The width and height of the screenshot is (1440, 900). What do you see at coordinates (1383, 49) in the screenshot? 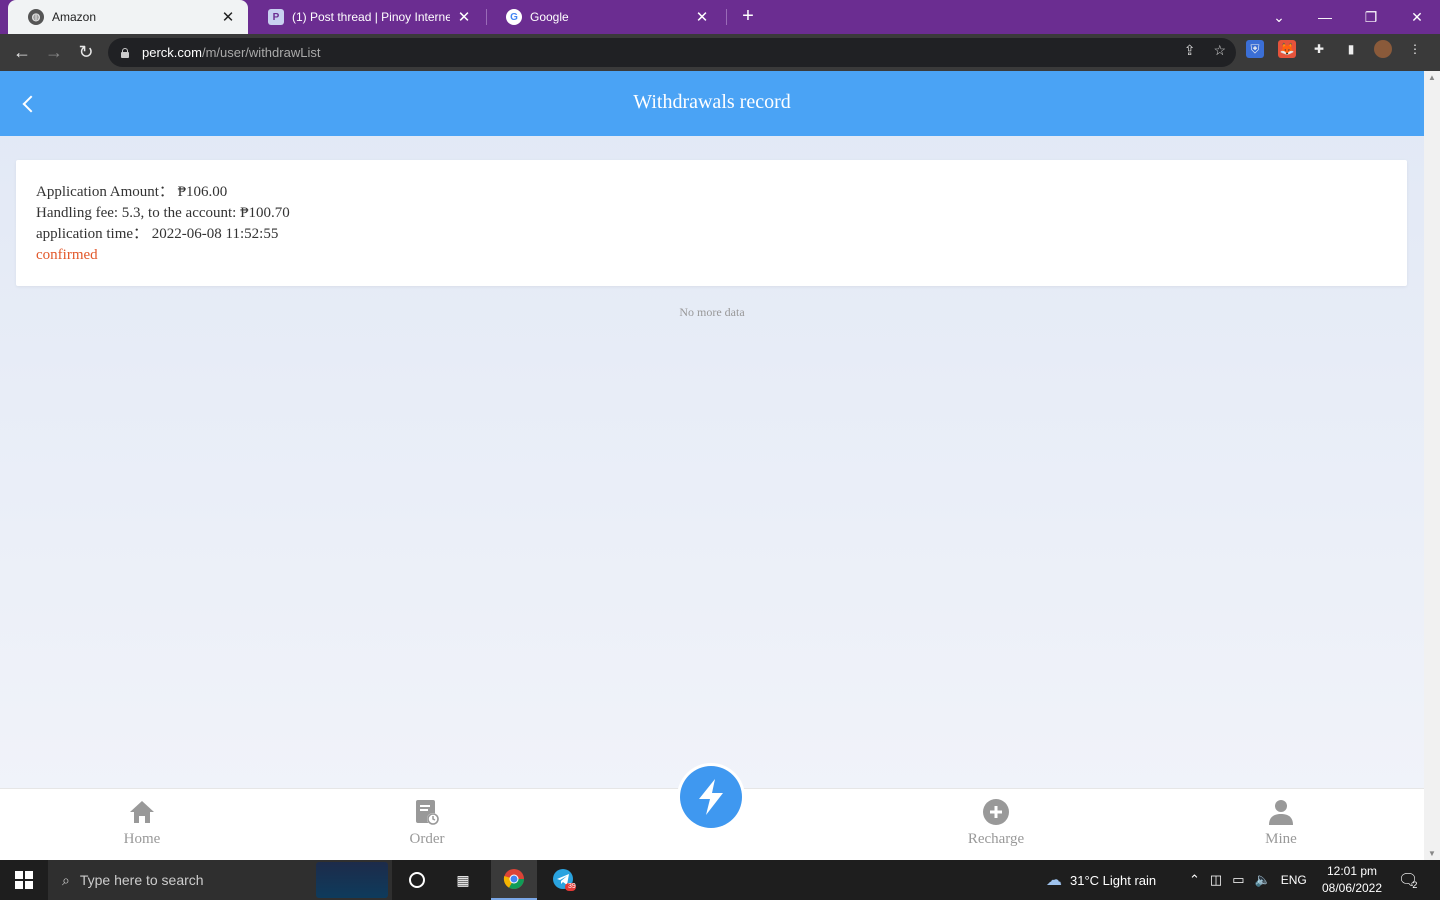
I see `profile-avatar` at bounding box center [1383, 49].